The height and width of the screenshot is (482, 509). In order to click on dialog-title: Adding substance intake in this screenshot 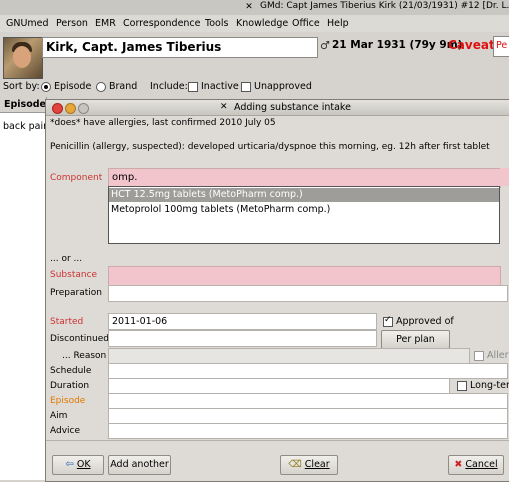, I will do `click(292, 107)`.